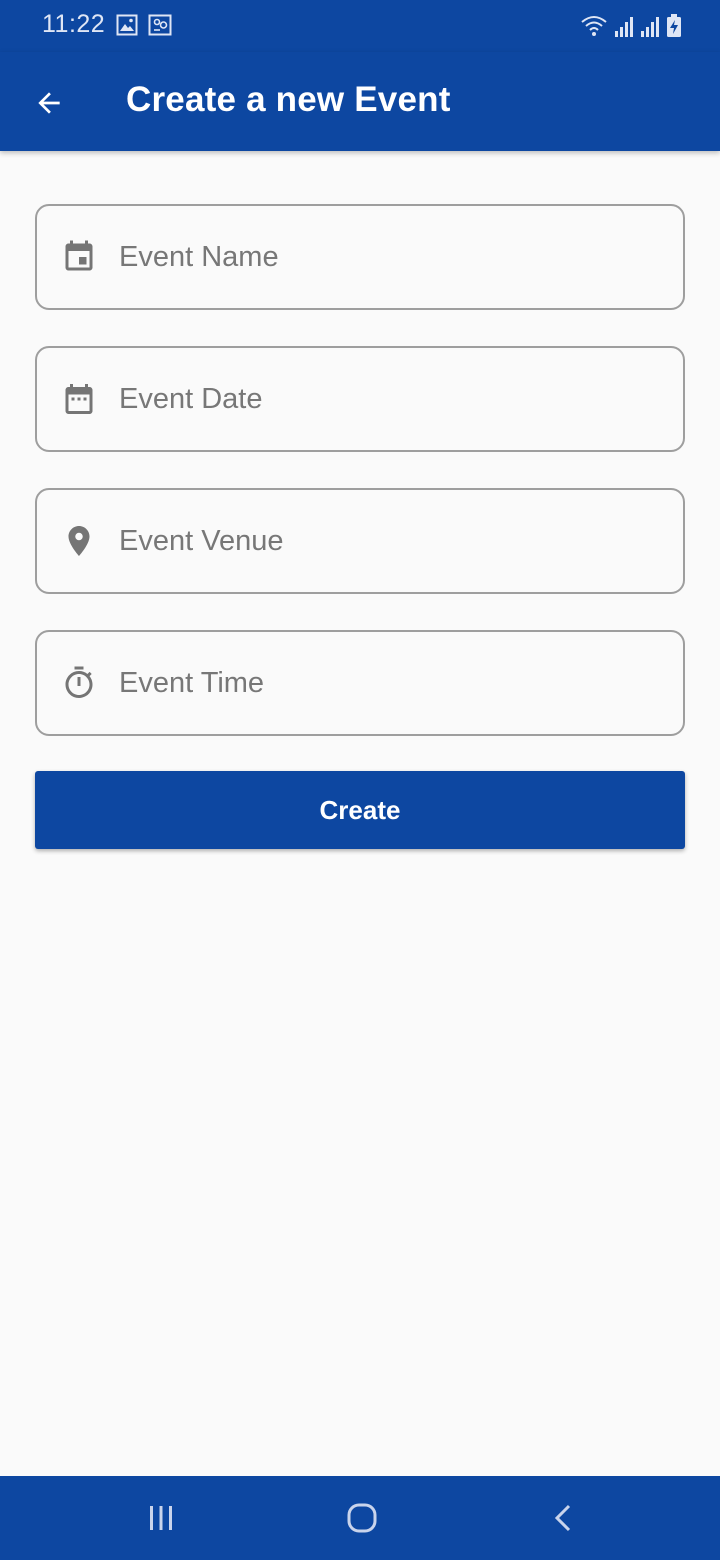 This screenshot has width=720, height=1560. I want to click on home-button, so click(362, 1518).